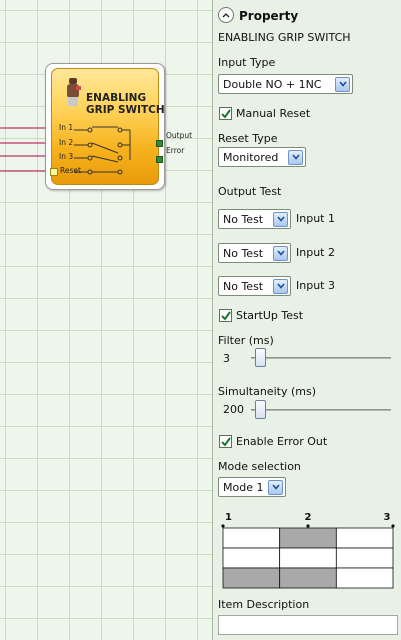 The height and width of the screenshot is (640, 401). I want to click on output-test-value-3: No Test, so click(243, 286).